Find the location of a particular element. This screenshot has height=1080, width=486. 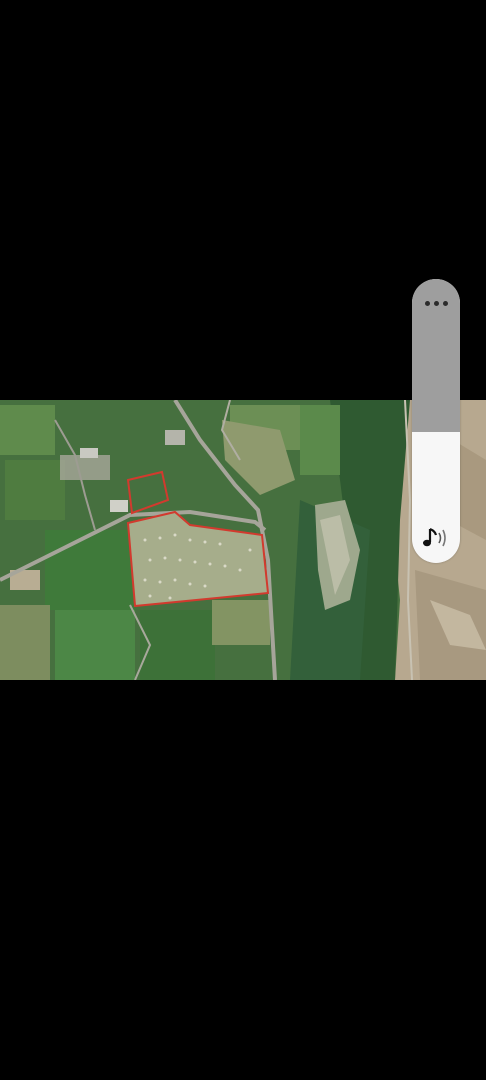

more-options-button is located at coordinates (436, 303).